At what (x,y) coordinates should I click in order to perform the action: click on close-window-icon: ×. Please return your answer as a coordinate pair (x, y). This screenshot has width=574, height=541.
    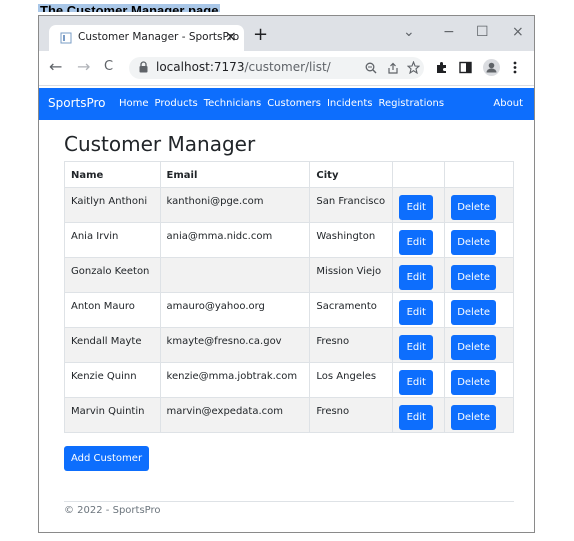
    Looking at the image, I should click on (518, 32).